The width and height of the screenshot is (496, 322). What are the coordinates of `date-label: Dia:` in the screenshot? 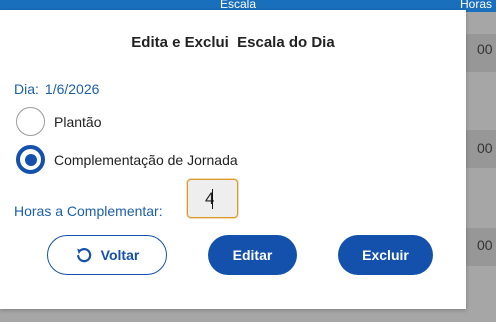 It's located at (26, 89).